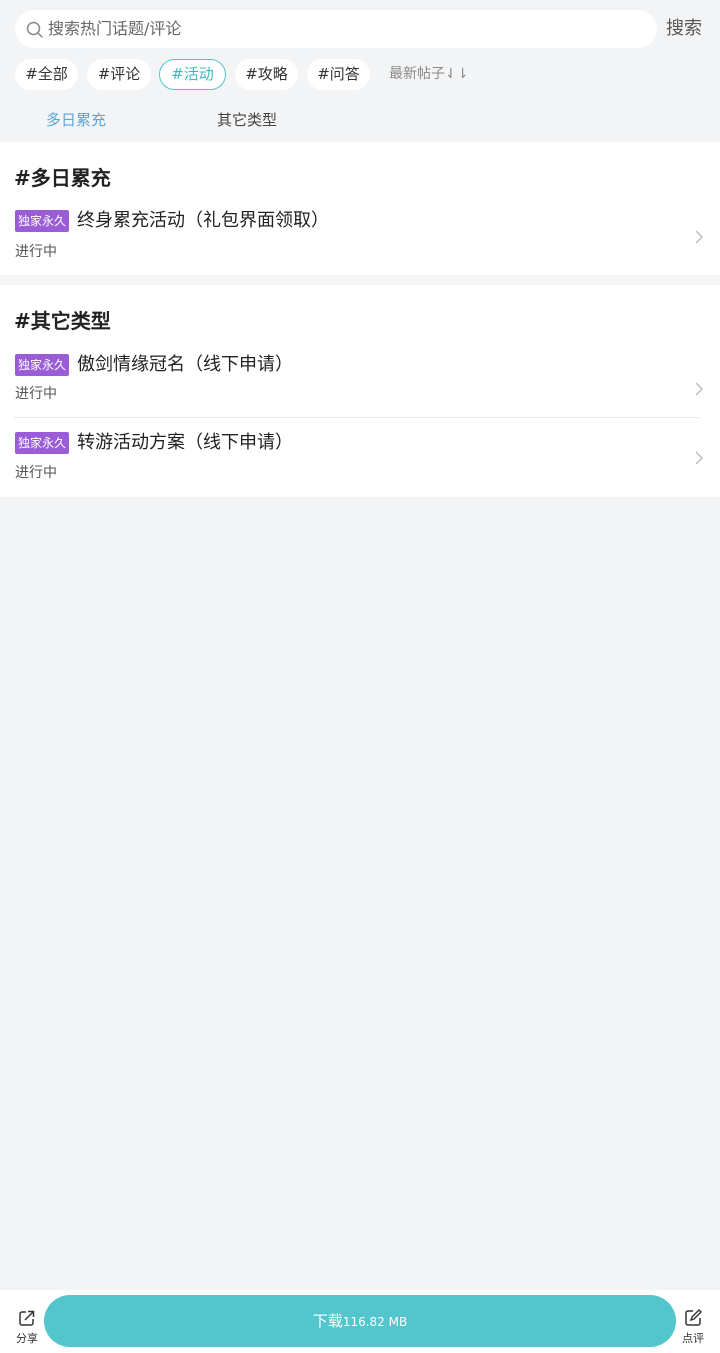 This screenshot has width=720, height=1353. What do you see at coordinates (327, 1321) in the screenshot?
I see `download-label: 下载` at bounding box center [327, 1321].